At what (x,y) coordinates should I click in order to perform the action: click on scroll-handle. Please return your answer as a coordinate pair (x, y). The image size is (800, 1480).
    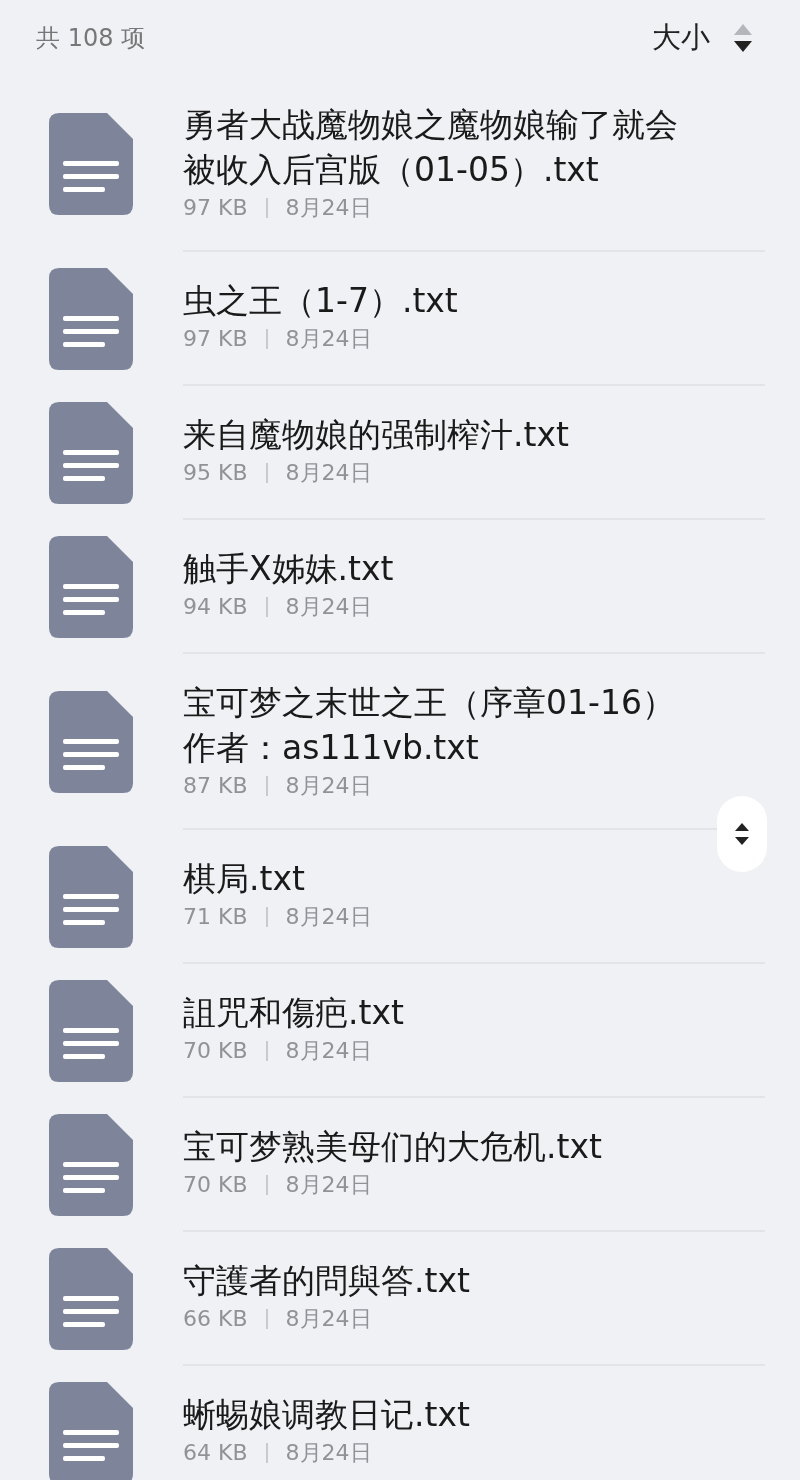
    Looking at the image, I should click on (742, 834).